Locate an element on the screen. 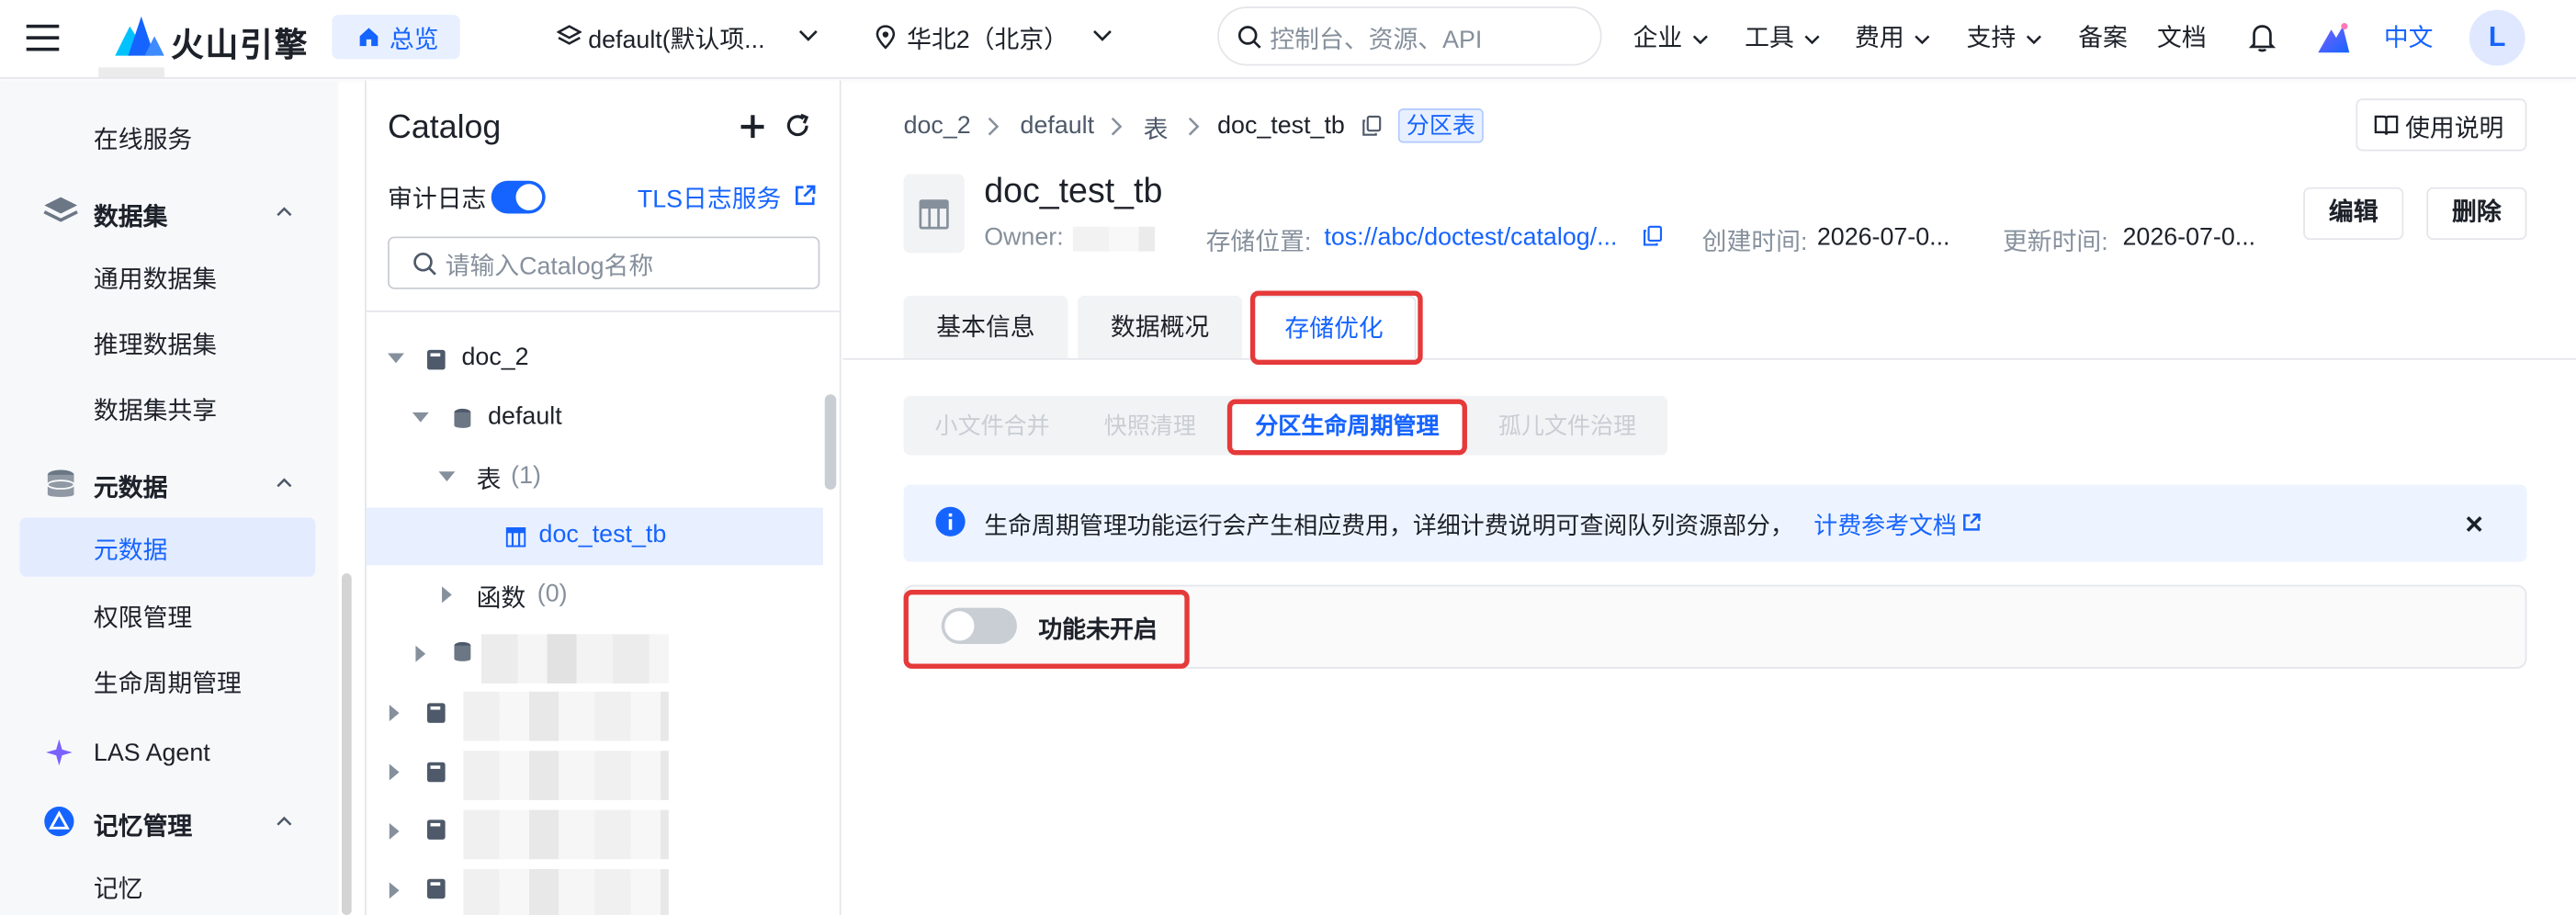 Image resolution: width=2576 pixels, height=915 pixels. sidebar-item-online-service: 在线服务 is located at coordinates (143, 138).